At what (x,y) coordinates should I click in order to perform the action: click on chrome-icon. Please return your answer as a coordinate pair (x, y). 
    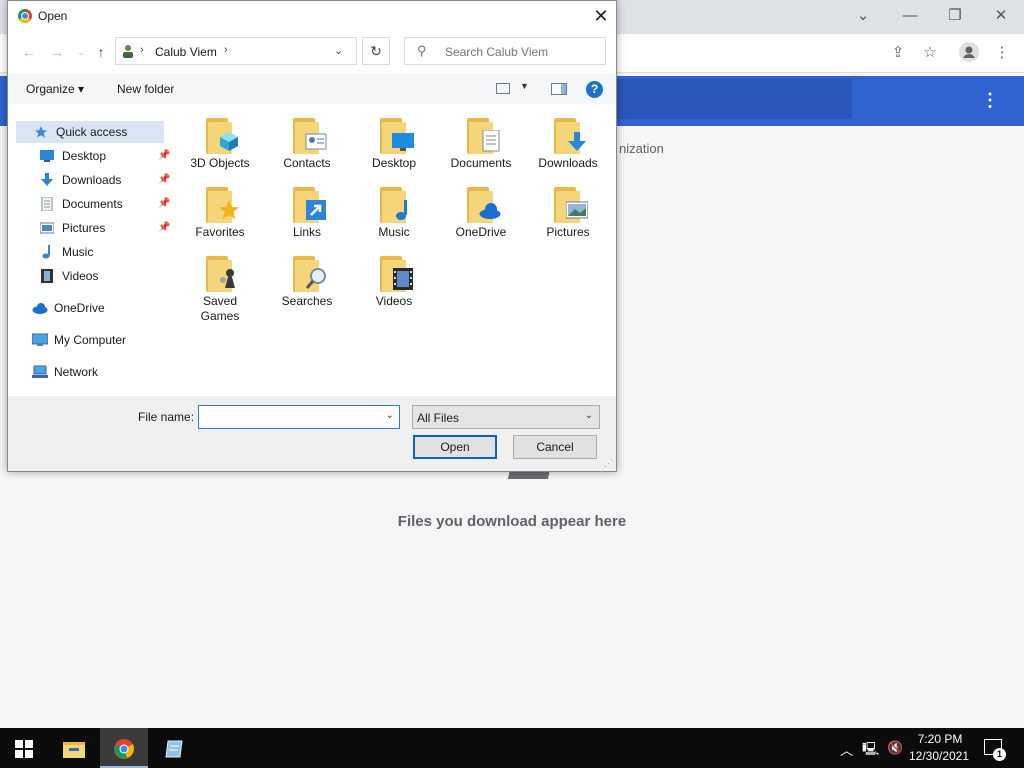
    Looking at the image, I should click on (124, 748).